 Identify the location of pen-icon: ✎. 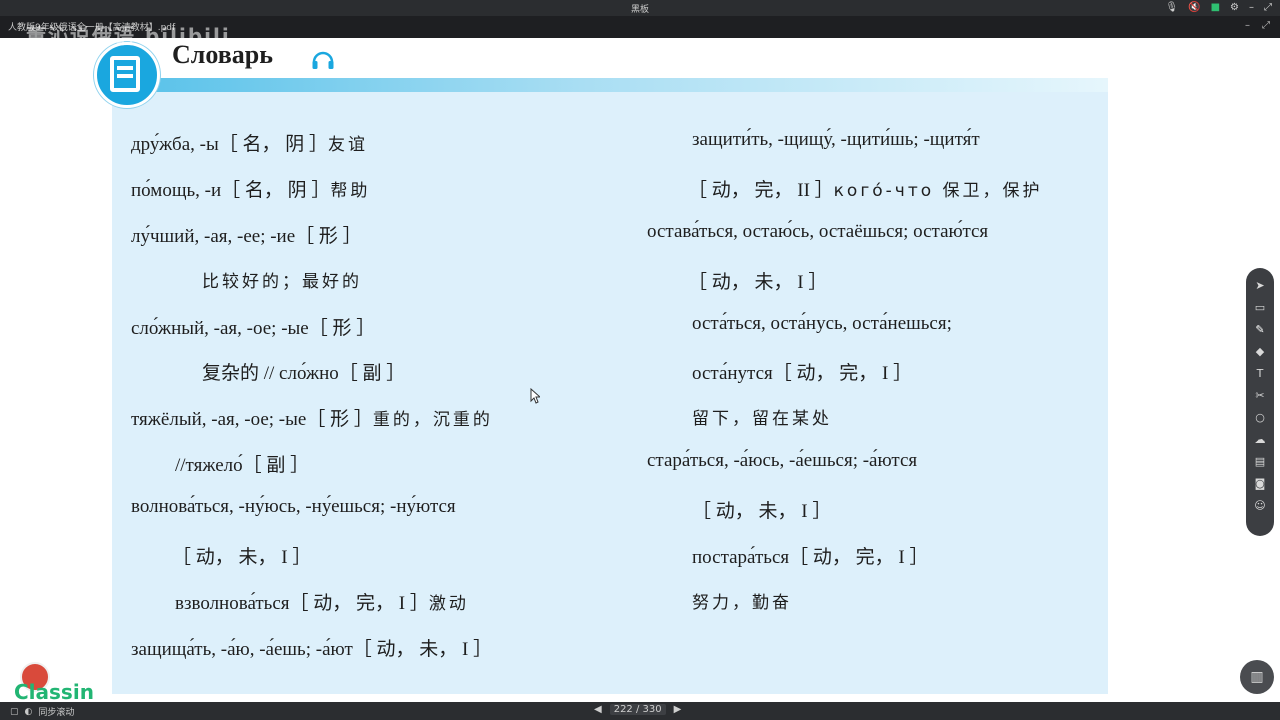
(1260, 329).